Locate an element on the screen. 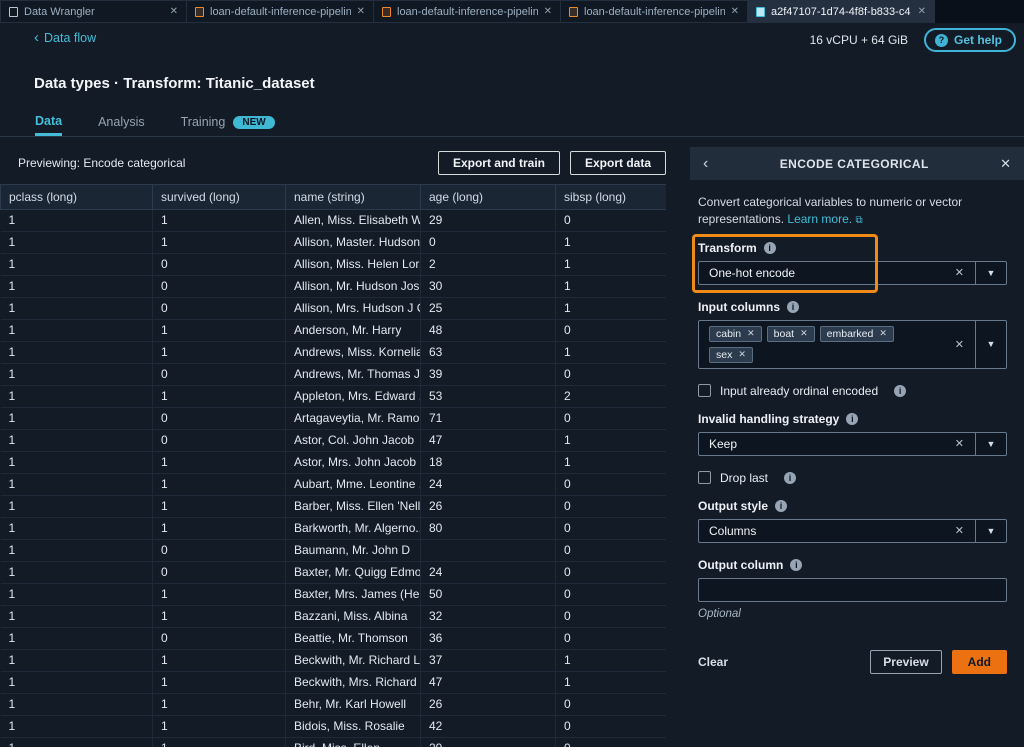  table-cell: 18 is located at coordinates (488, 462).